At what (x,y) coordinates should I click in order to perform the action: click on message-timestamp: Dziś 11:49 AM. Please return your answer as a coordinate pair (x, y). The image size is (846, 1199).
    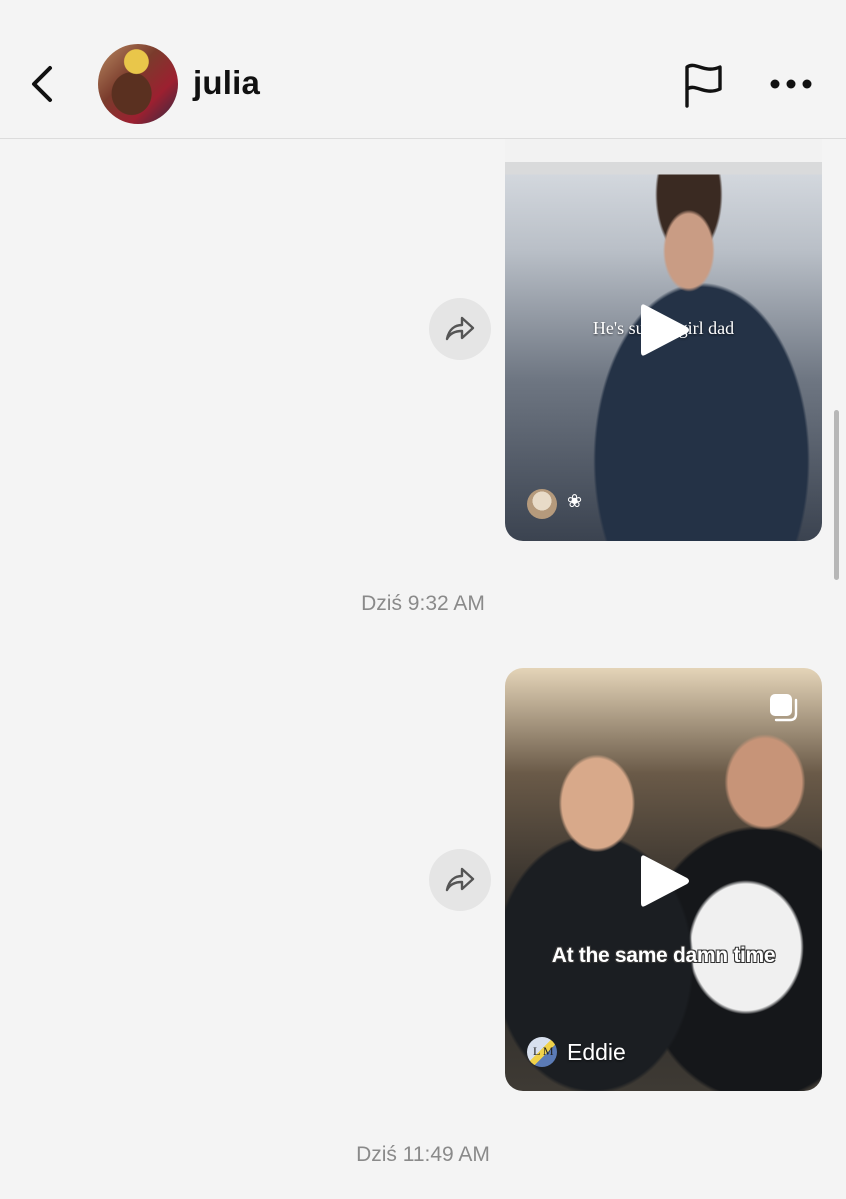
    Looking at the image, I should click on (423, 1154).